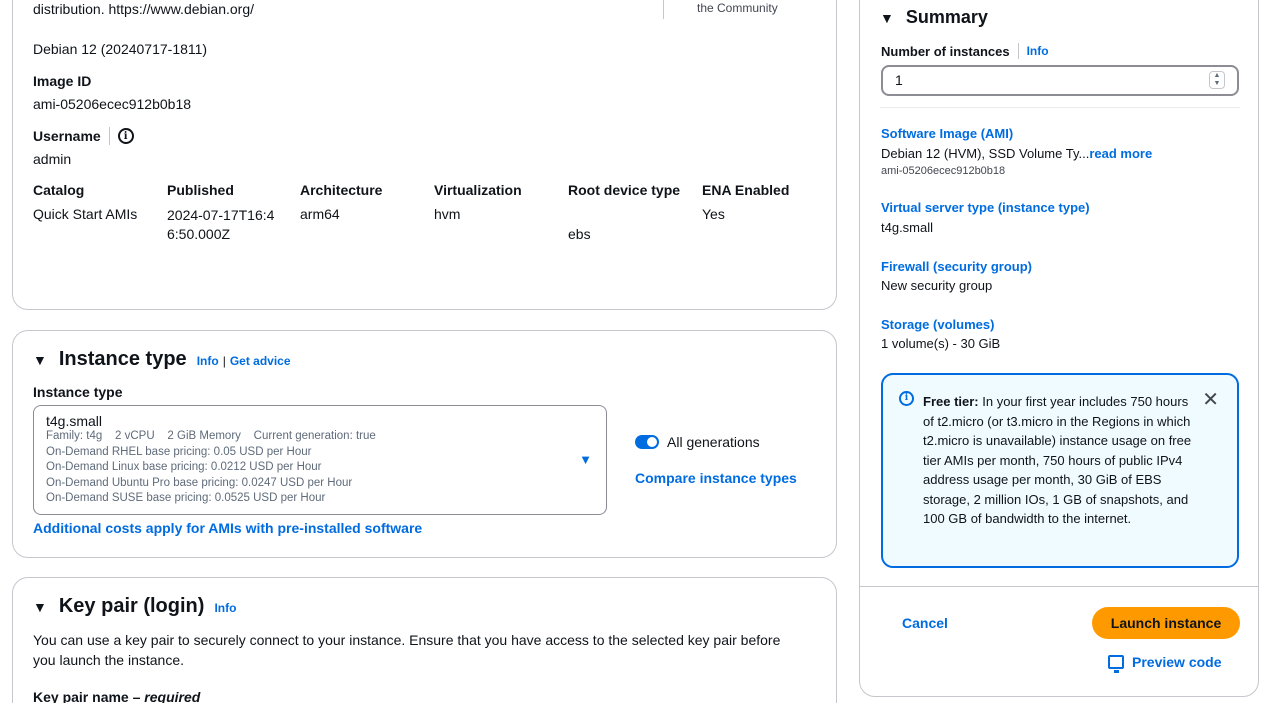 This screenshot has width=1280, height=703. I want to click on virtualization-label: Virtualization, so click(478, 190).